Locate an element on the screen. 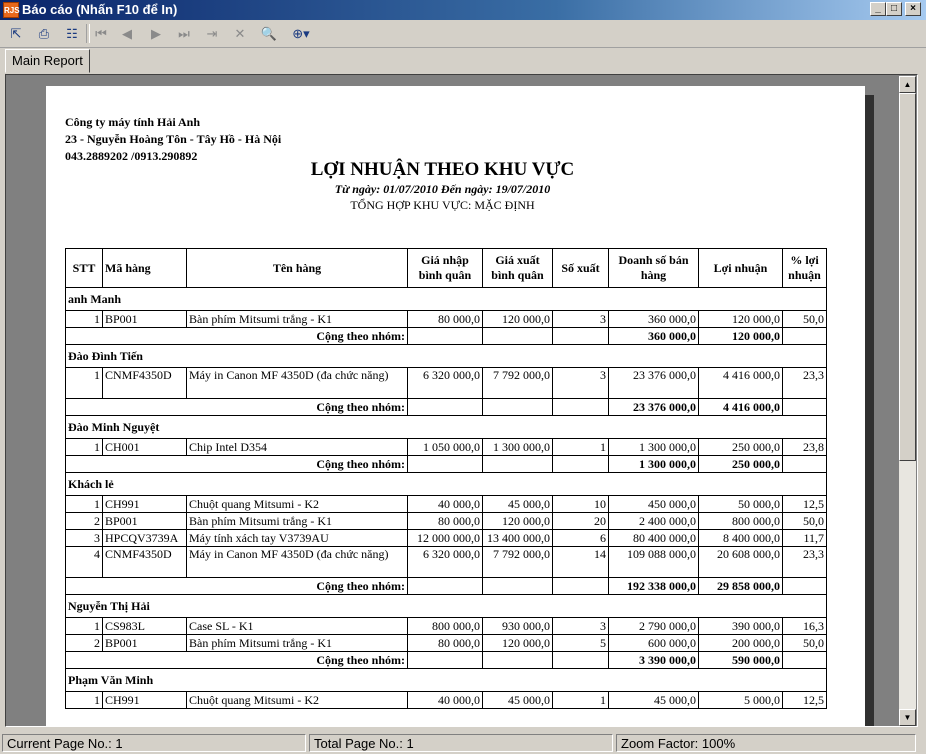 This screenshot has width=926, height=754. table-cell: HPCQV3739A is located at coordinates (144, 538).